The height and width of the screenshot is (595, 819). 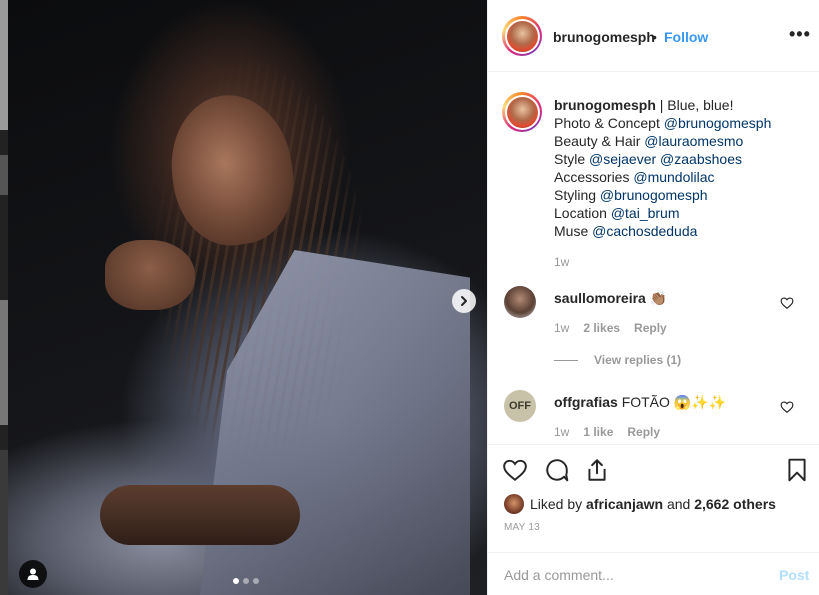 I want to click on author-avatar, so click(x=522, y=36).